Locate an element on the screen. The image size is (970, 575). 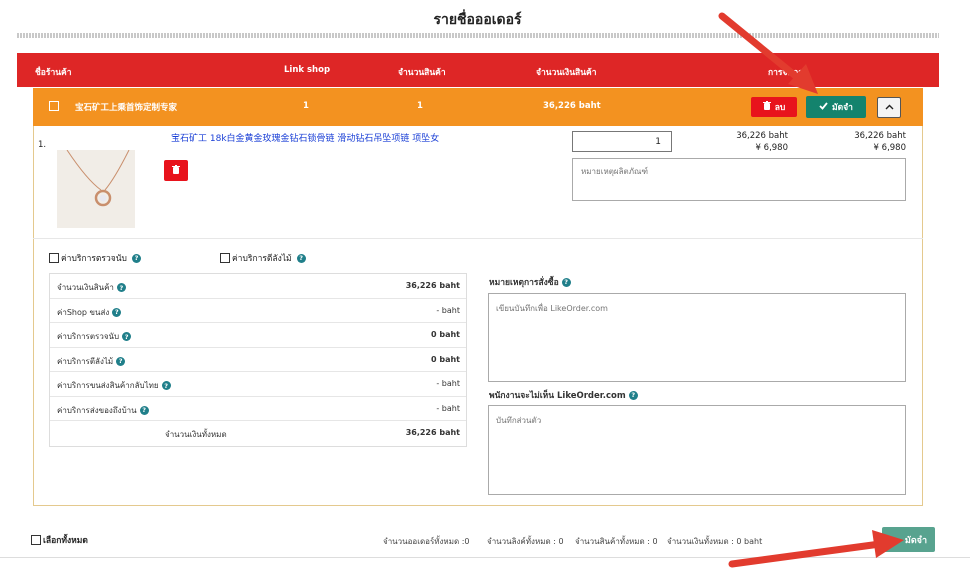
product-image is located at coordinates (96, 188).